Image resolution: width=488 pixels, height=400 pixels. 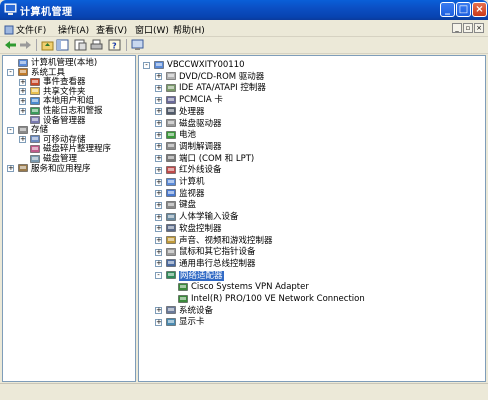 What do you see at coordinates (23, 168) in the screenshot?
I see `services-icon` at bounding box center [23, 168].